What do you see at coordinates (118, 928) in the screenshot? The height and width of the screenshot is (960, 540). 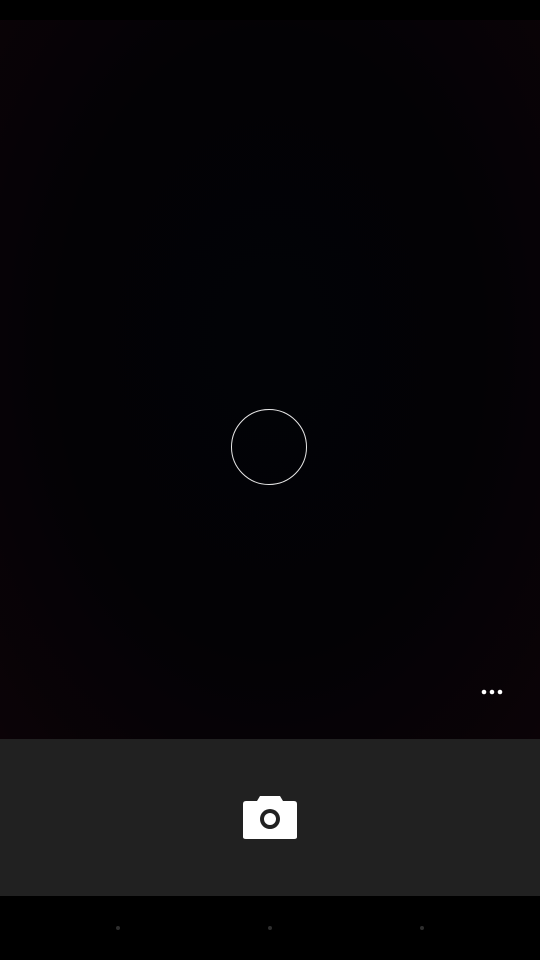 I see `back-icon` at bounding box center [118, 928].